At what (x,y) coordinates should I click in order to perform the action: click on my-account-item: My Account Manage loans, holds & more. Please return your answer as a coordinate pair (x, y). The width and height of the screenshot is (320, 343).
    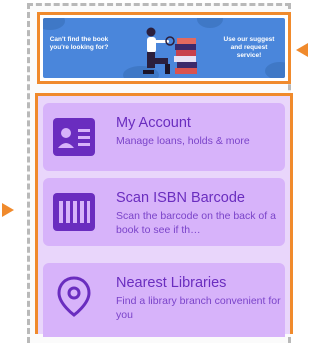
    Looking at the image, I should click on (164, 137).